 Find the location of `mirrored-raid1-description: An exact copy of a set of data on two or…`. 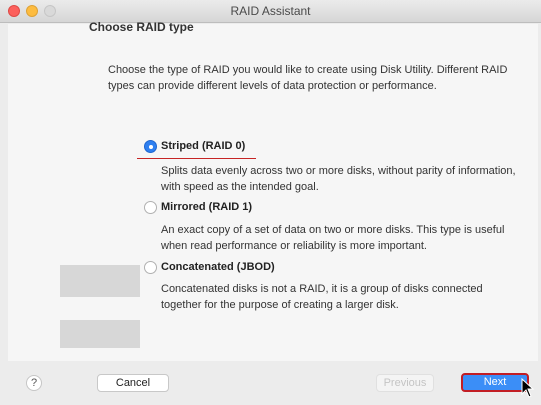

mirrored-raid1-description: An exact copy of a set of data on two or… is located at coordinates (333, 238).